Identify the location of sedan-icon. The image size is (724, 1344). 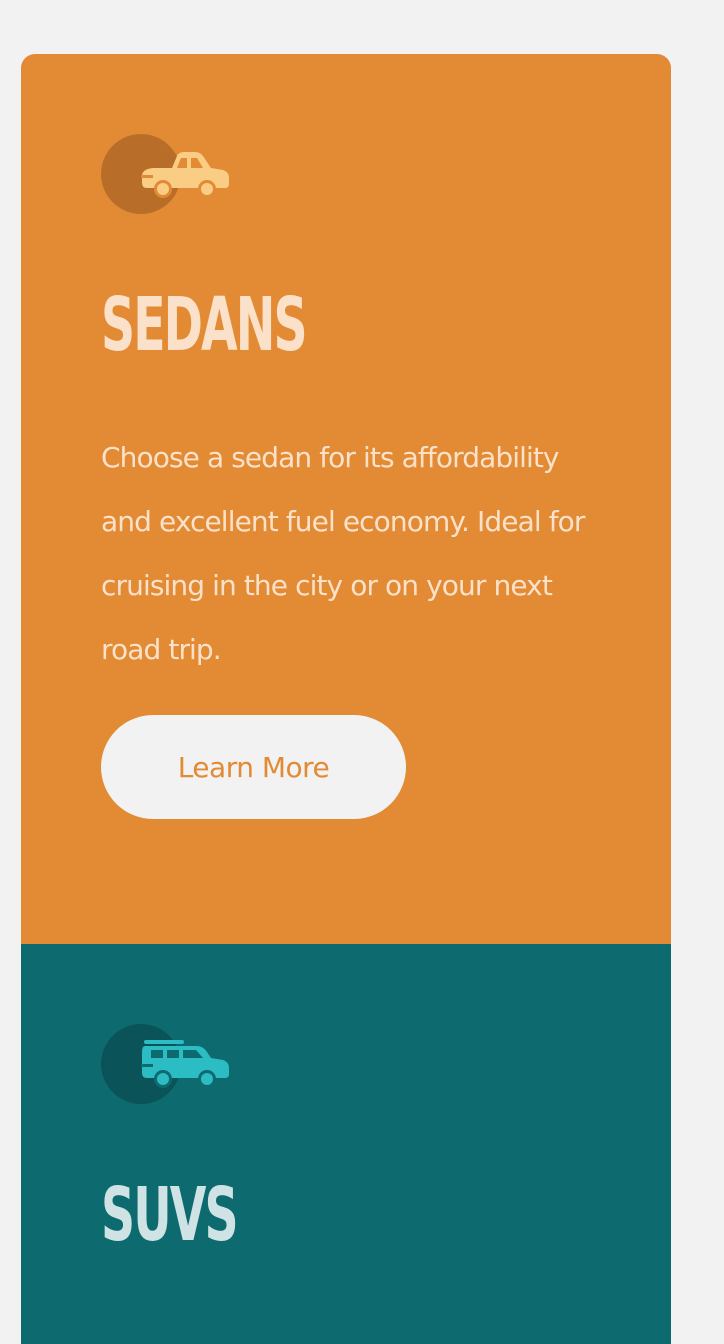
(185, 175).